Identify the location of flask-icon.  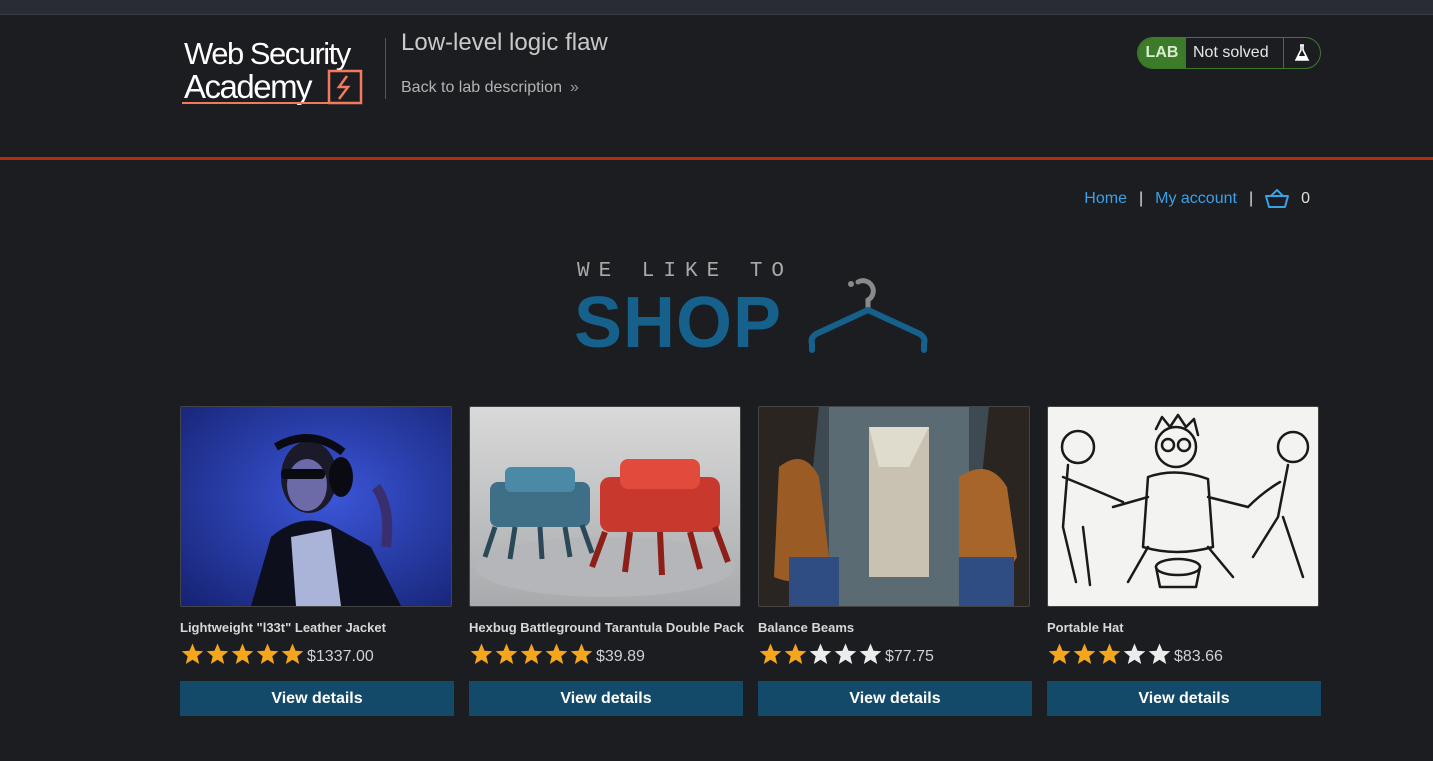
(1301, 53).